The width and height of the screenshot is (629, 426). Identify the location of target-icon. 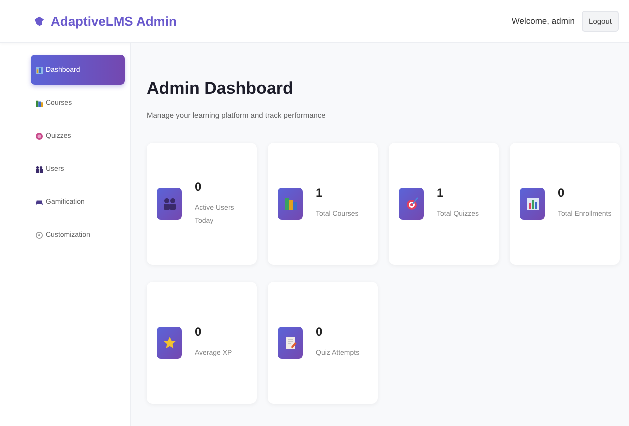
(39, 136).